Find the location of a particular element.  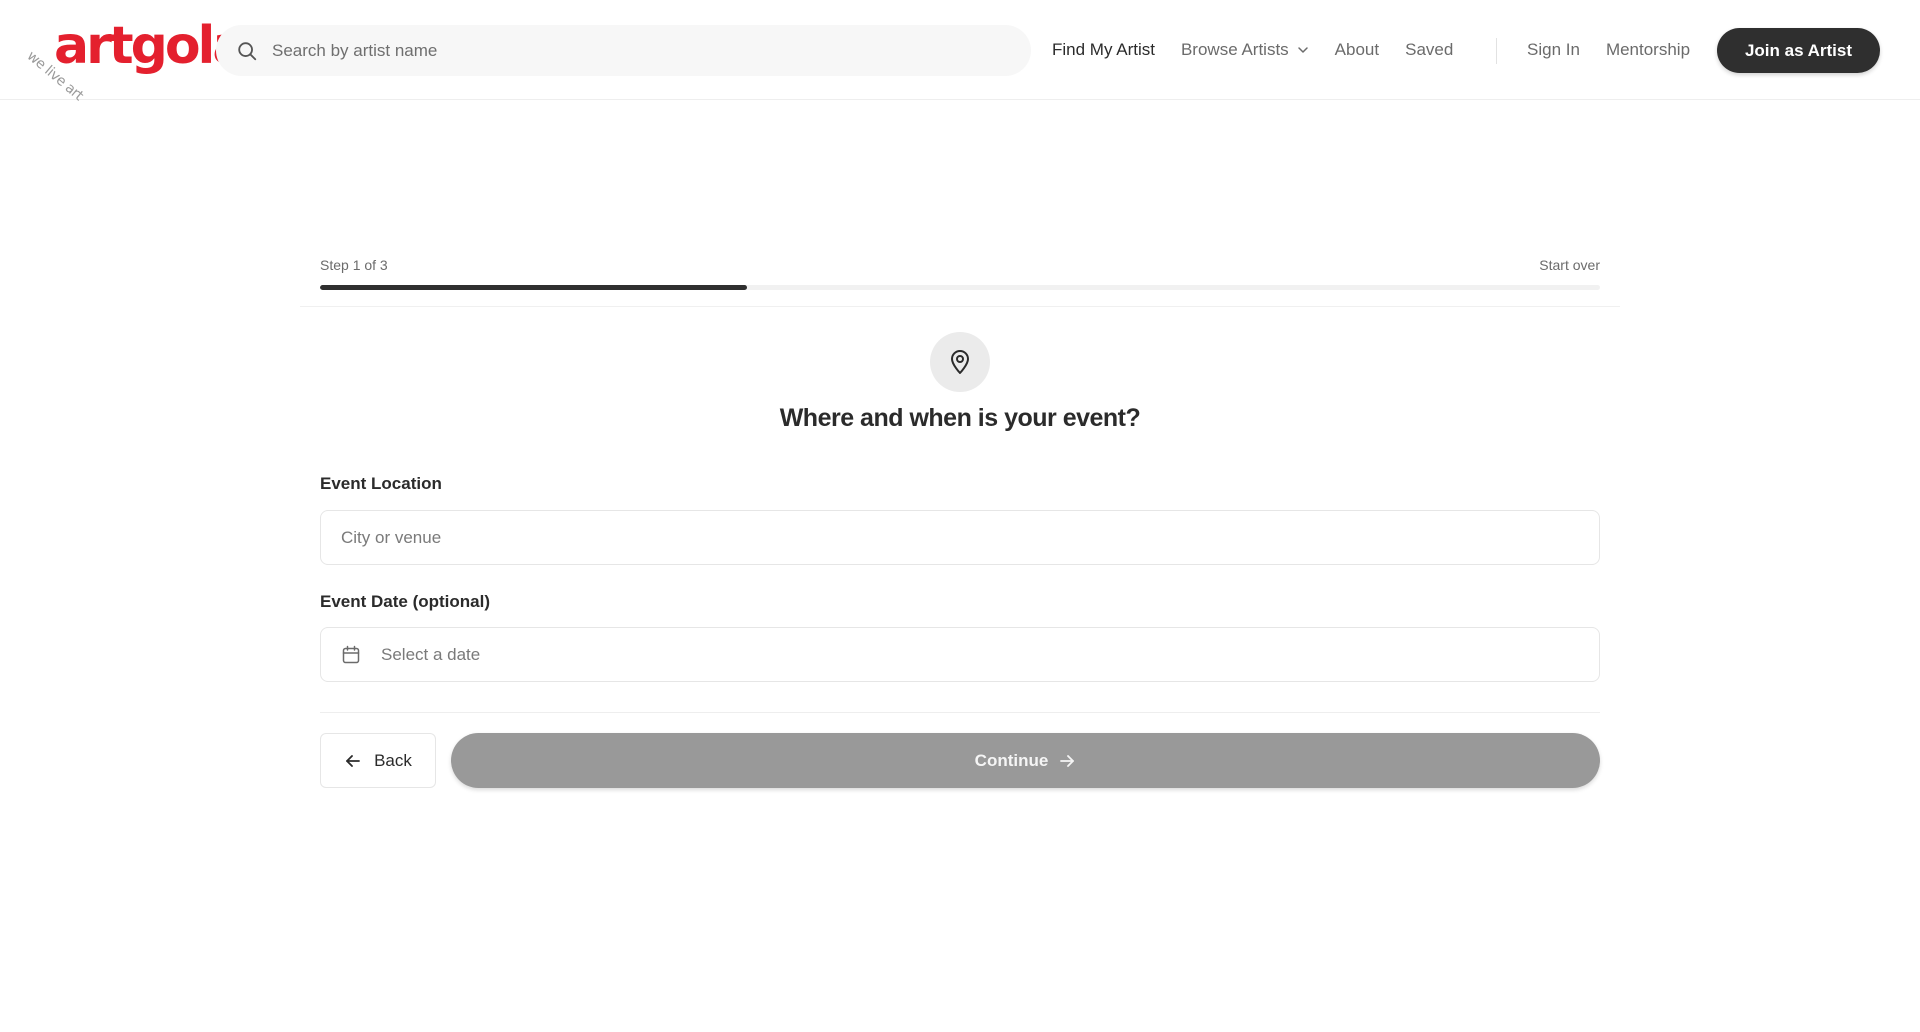

artgola-logo: we live art artgola is located at coordinates (136, 60).